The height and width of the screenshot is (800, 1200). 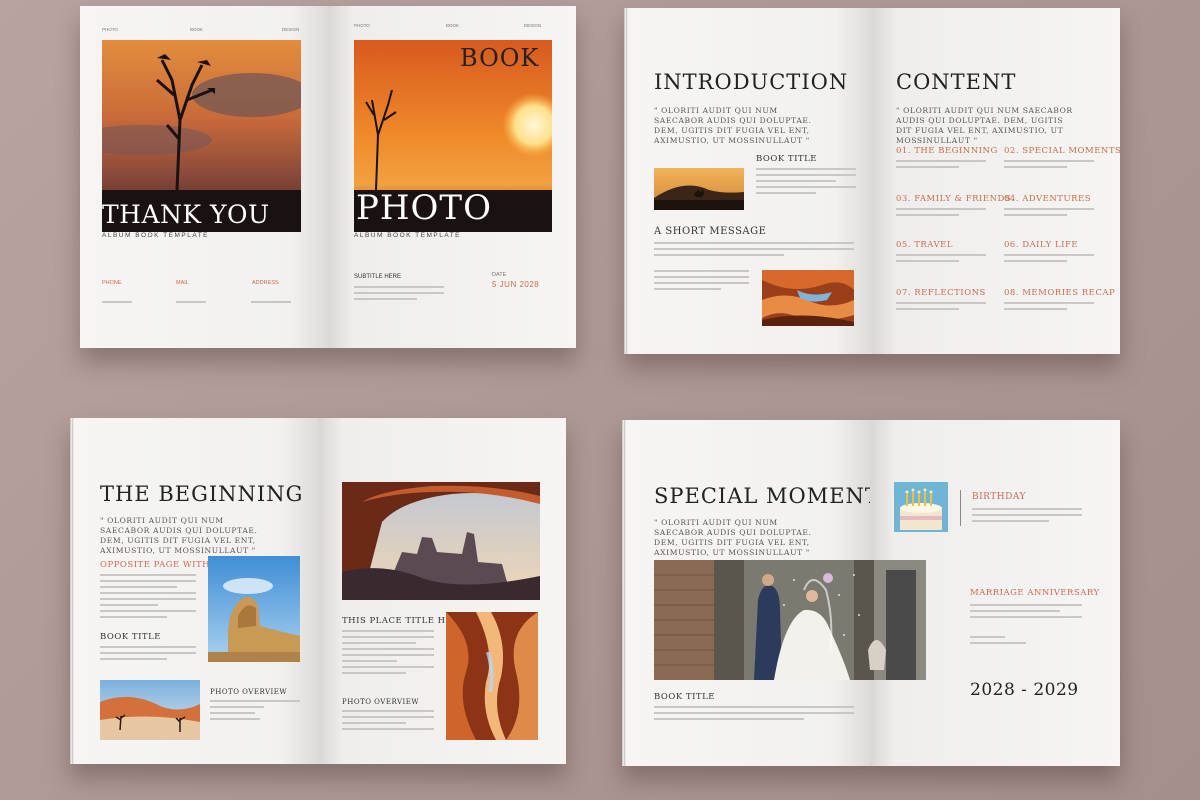 I want to click on beginning-book-text, so click(x=148, y=655).